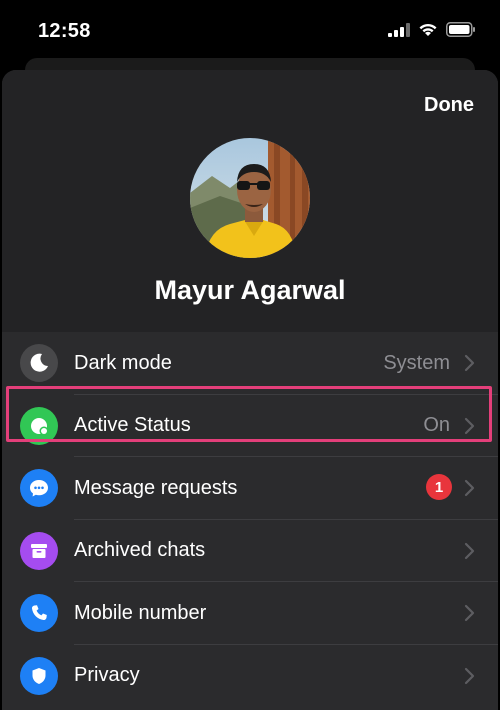  What do you see at coordinates (39, 425) in the screenshot?
I see `active-status-icon` at bounding box center [39, 425].